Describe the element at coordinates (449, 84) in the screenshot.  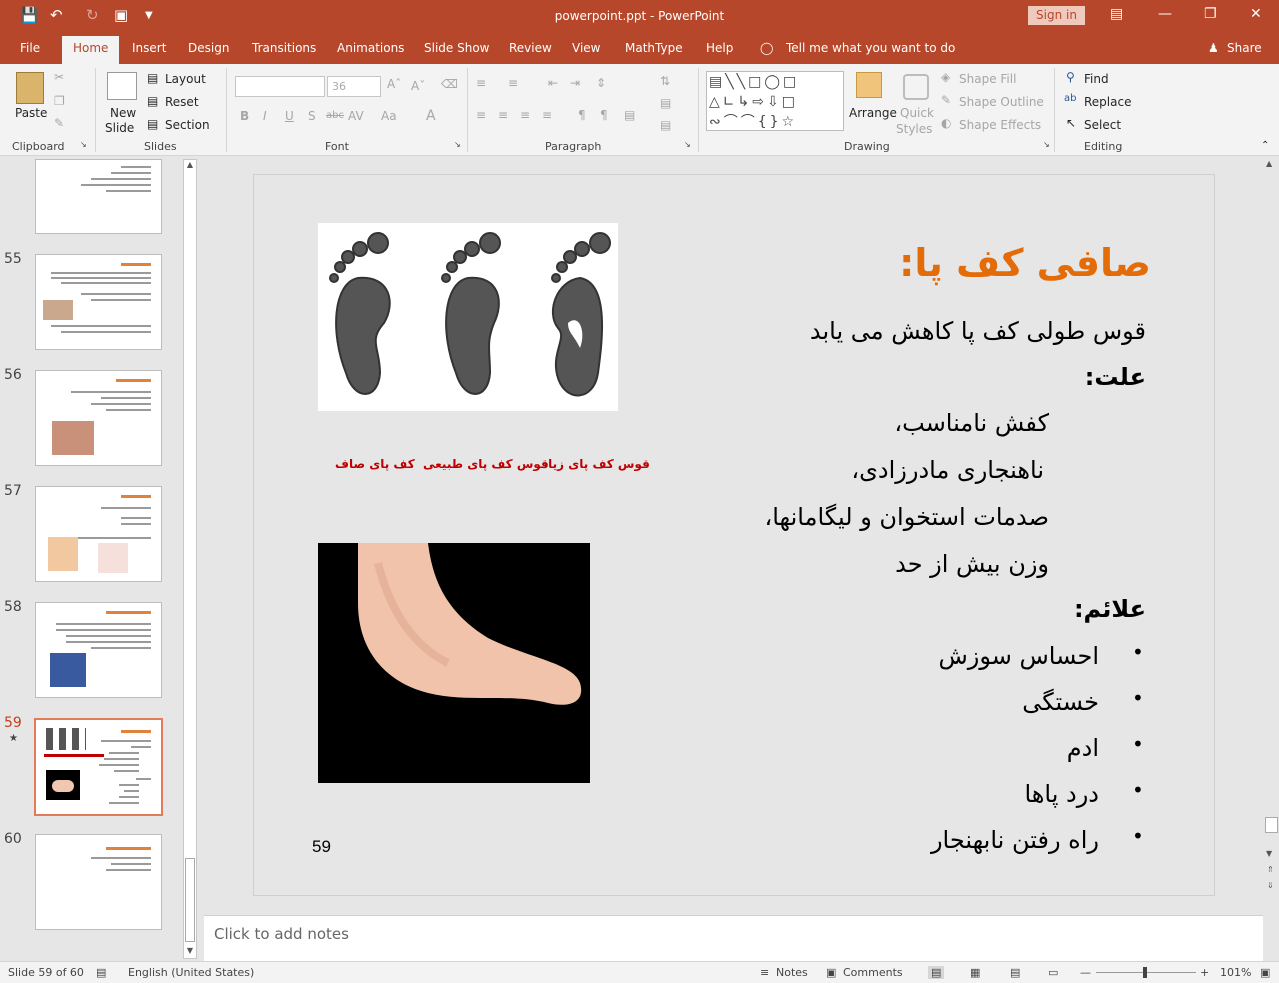
I see `clear-formatting-icon: ⌫` at that location.